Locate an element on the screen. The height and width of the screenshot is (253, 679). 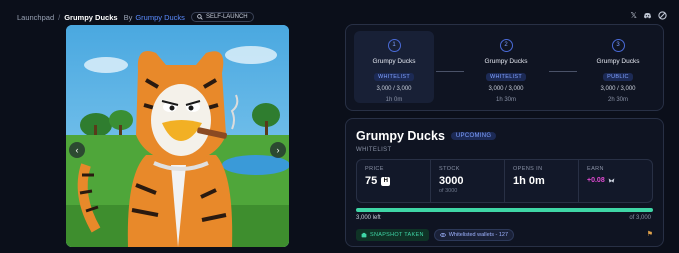
by-label: By is located at coordinates (128, 17).